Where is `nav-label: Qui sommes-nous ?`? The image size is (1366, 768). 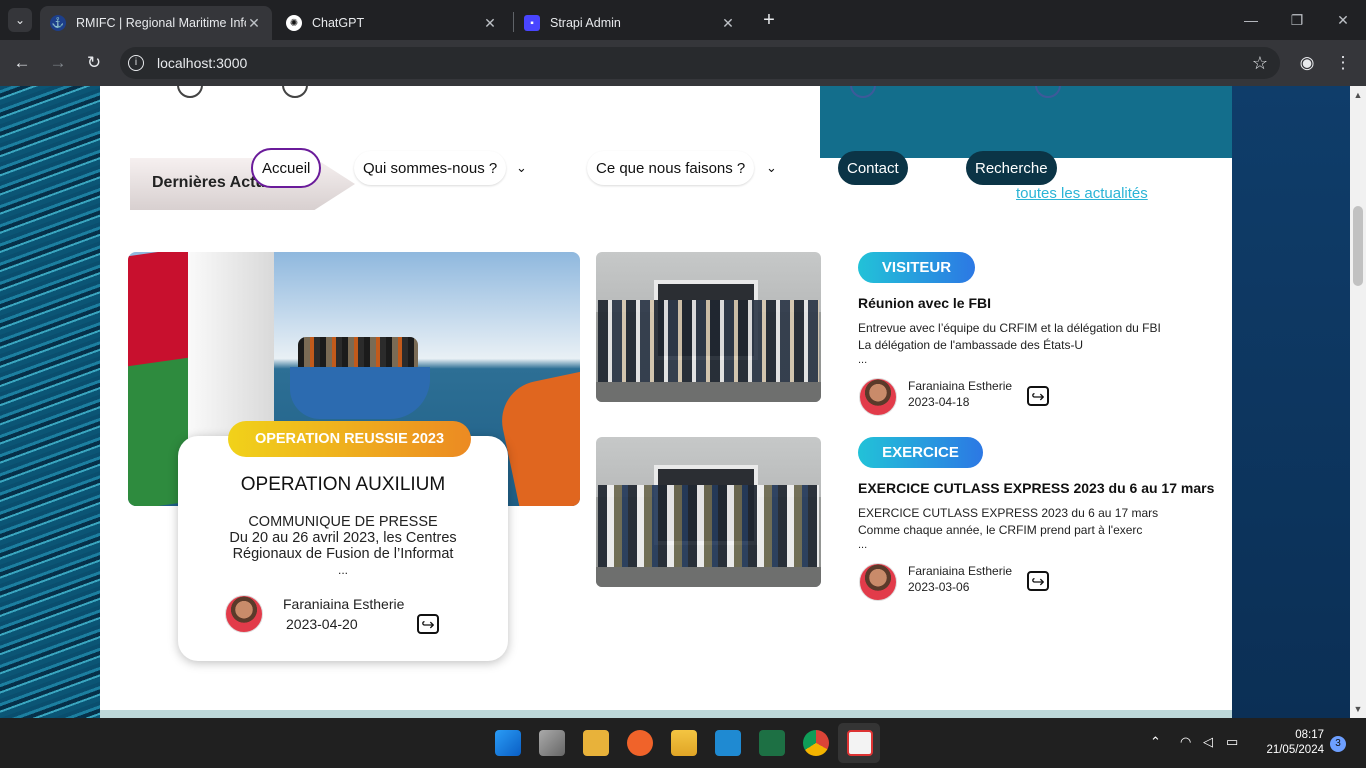
nav-label: Qui sommes-nous ? is located at coordinates (430, 168).